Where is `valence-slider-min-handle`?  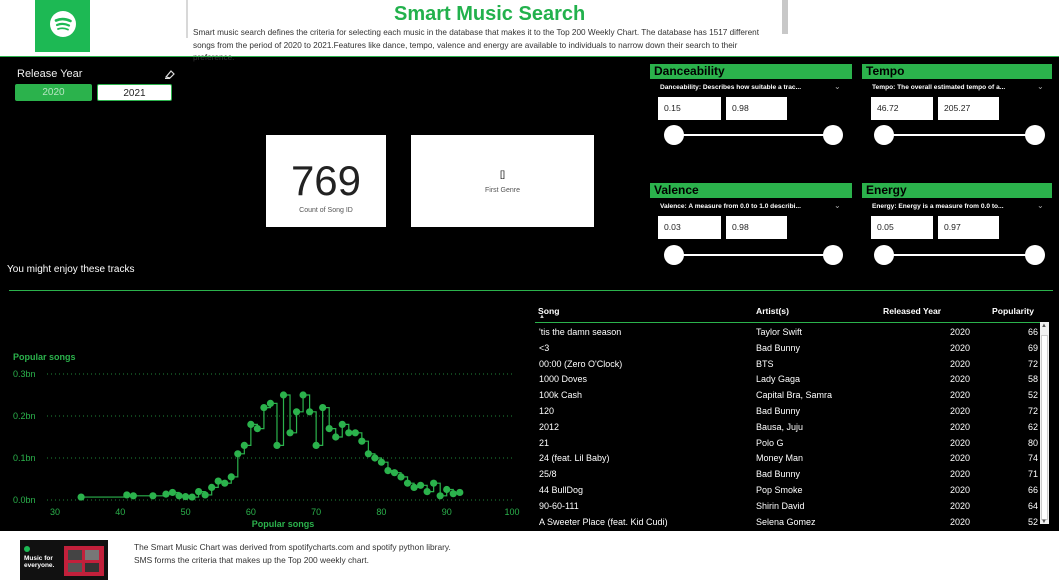 valence-slider-min-handle is located at coordinates (674, 255).